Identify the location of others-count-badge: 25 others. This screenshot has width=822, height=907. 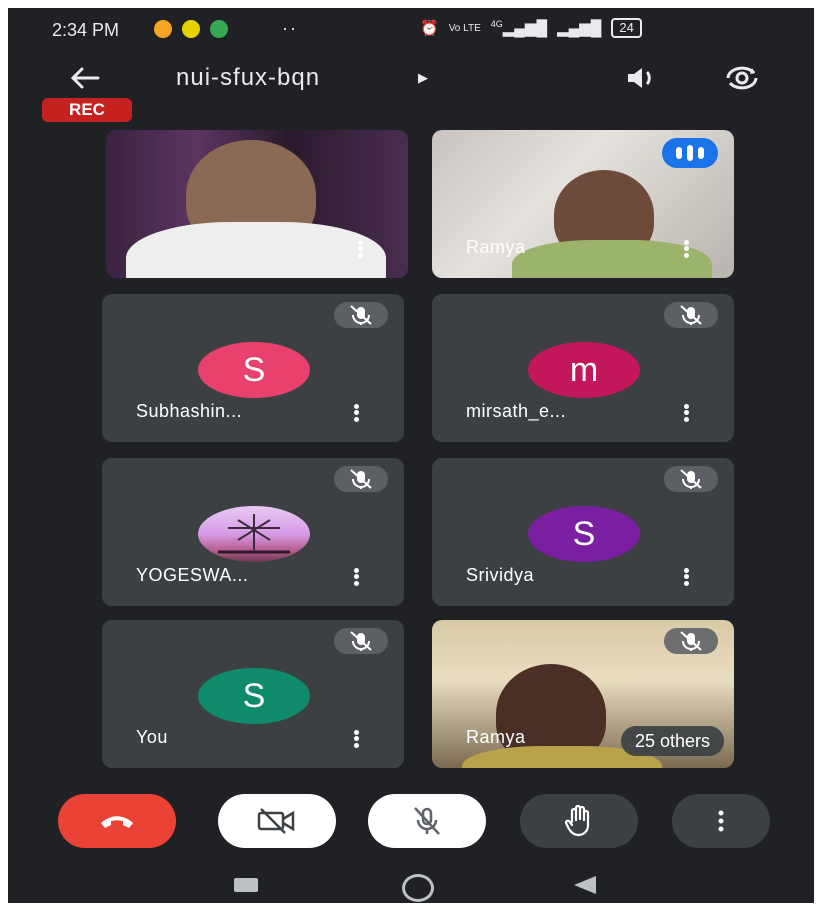
(672, 741).